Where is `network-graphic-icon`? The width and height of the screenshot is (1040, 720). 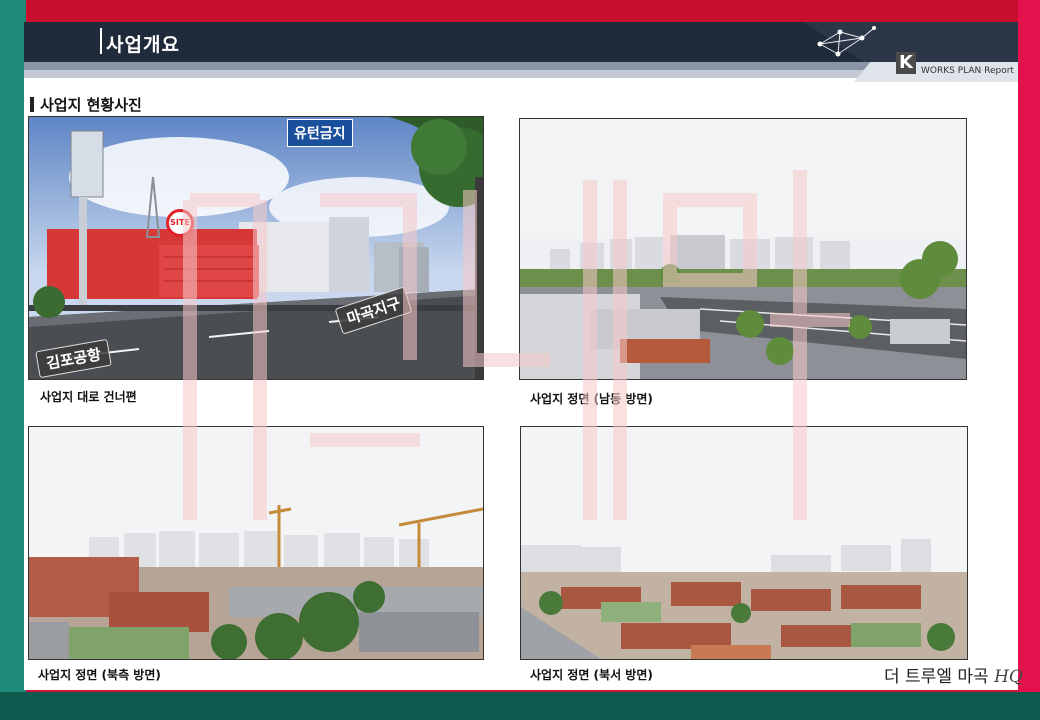
network-graphic-icon is located at coordinates (846, 41).